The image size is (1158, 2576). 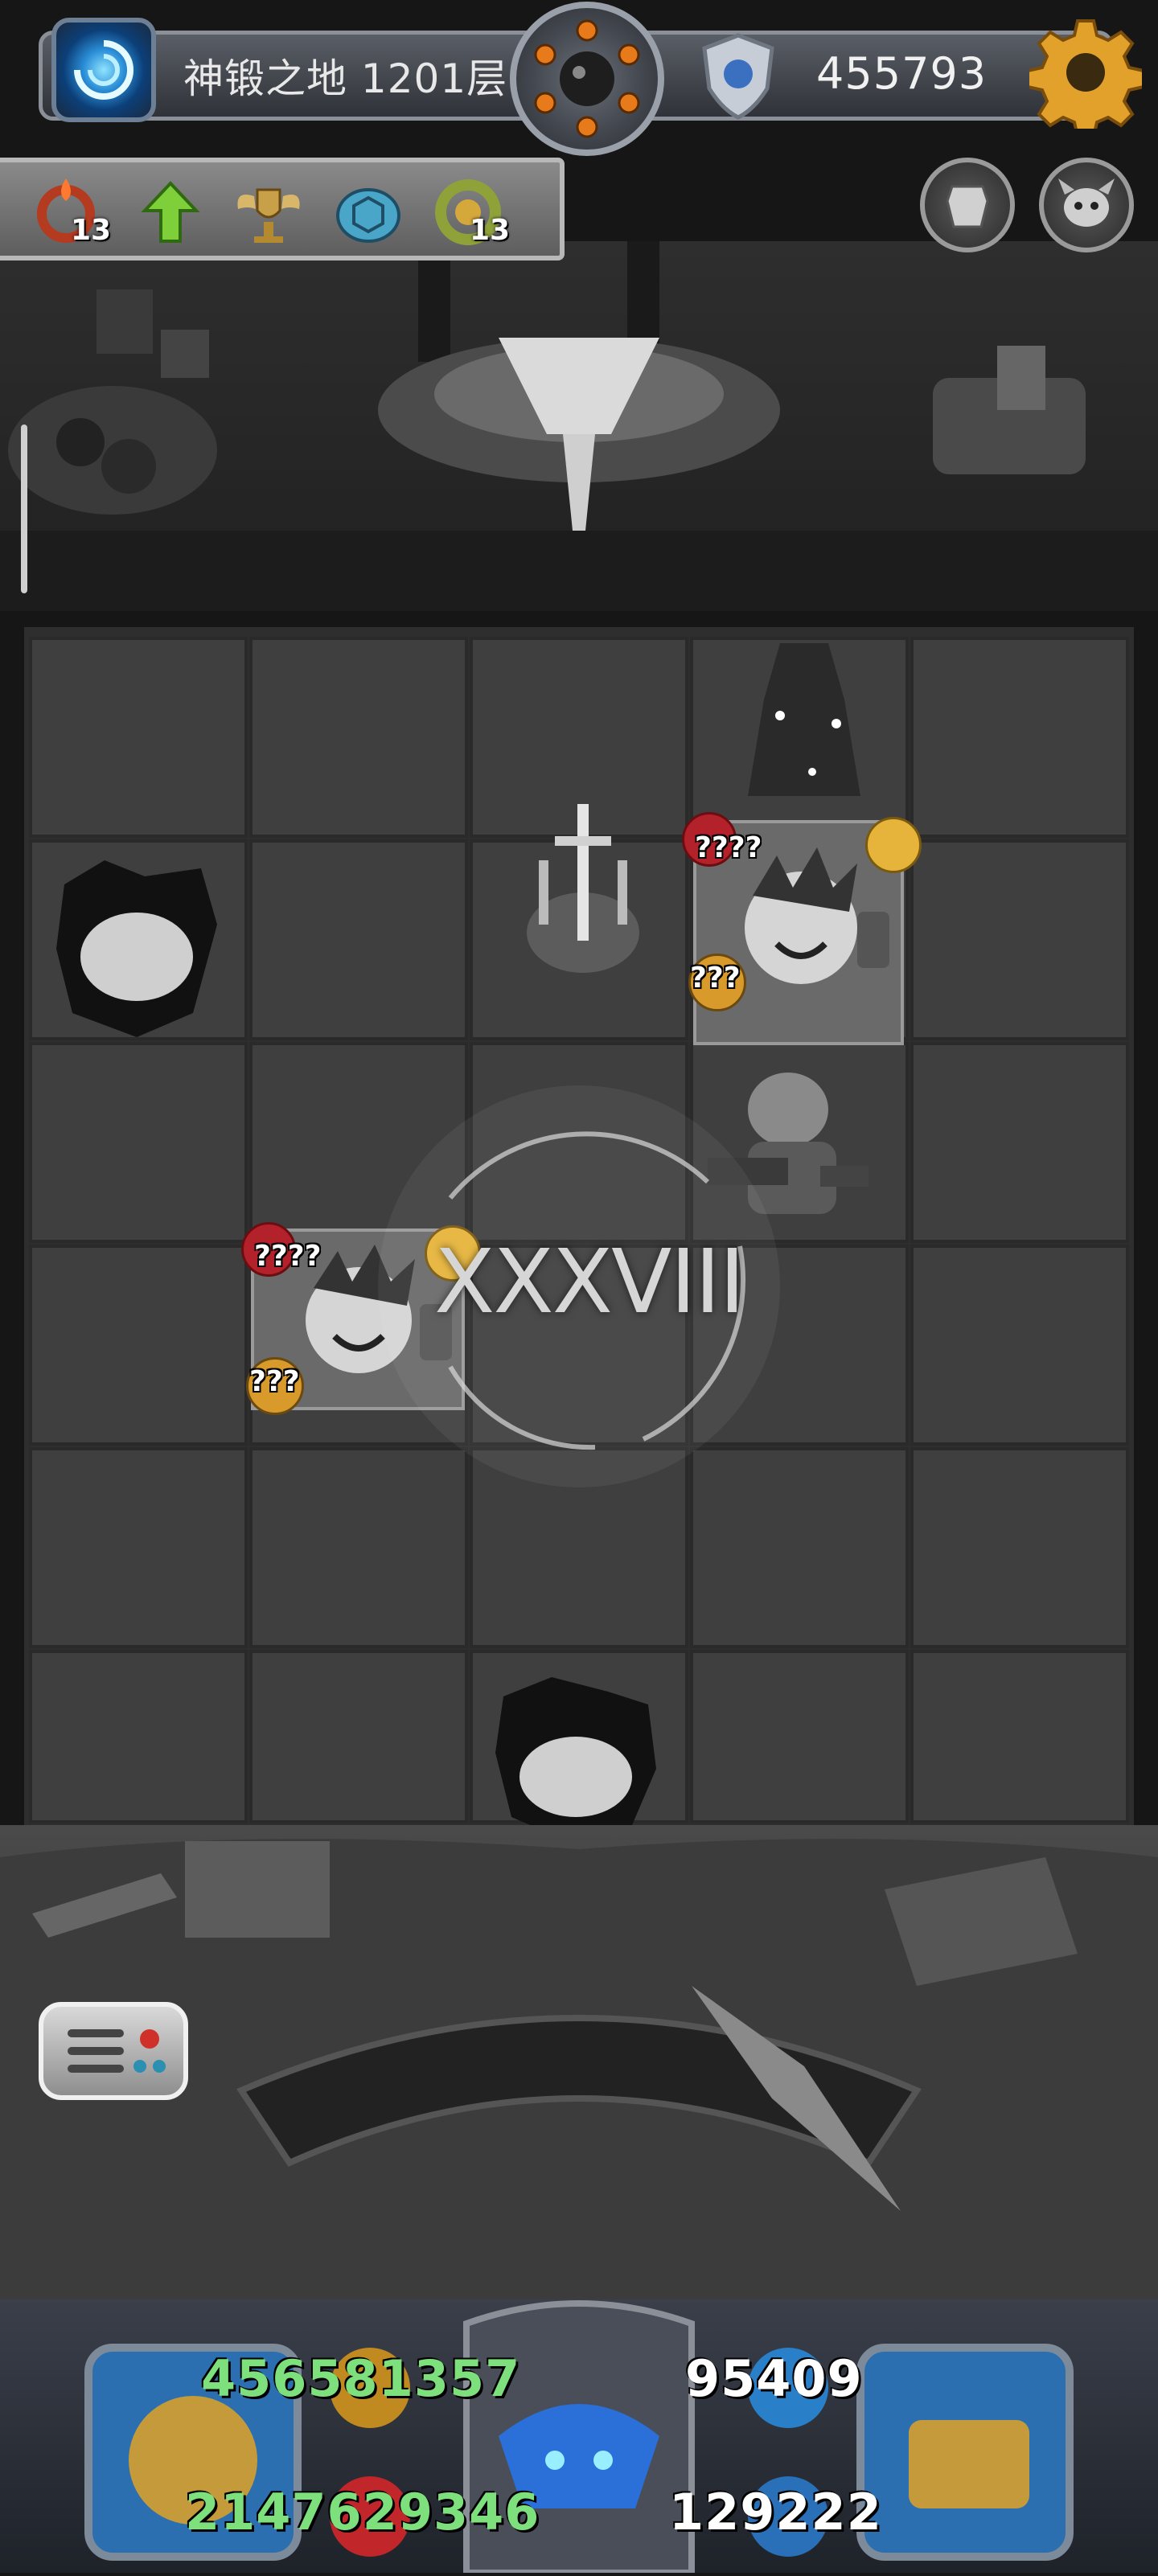 I want to click on sword-altar-icon, so click(x=583, y=876).